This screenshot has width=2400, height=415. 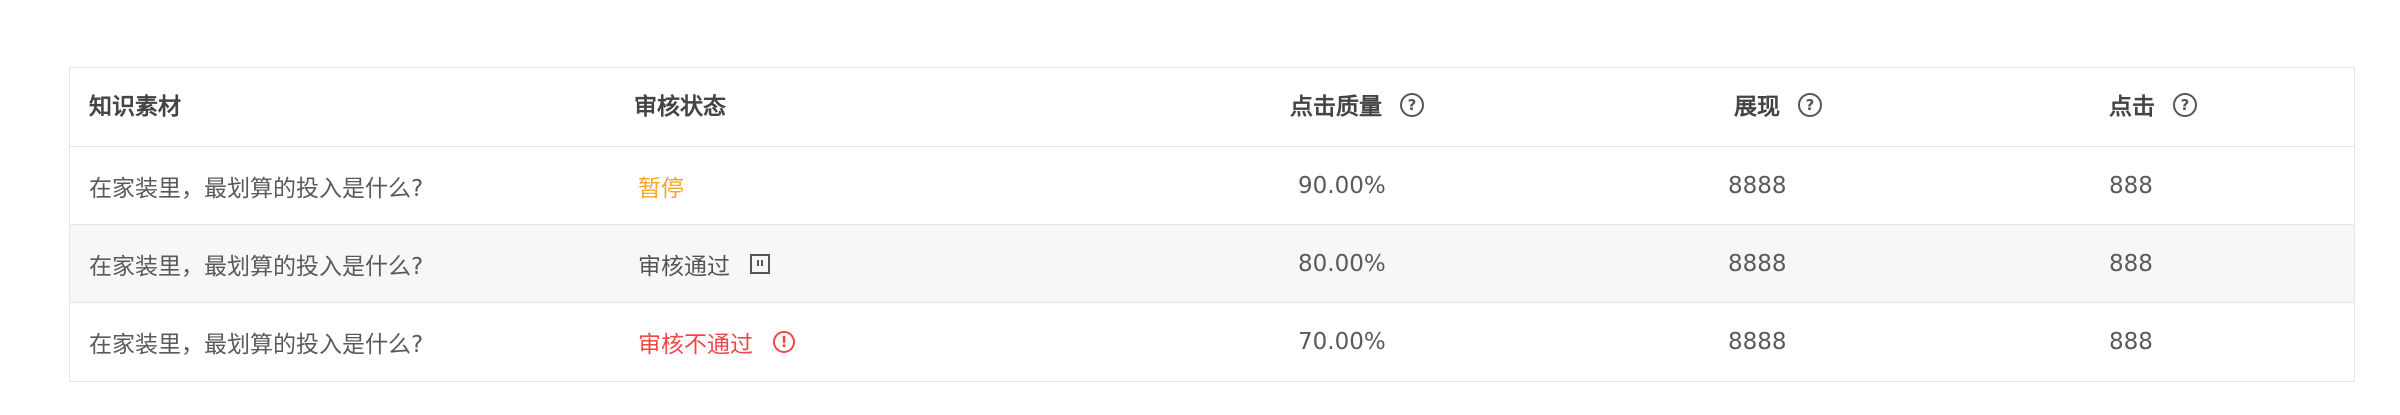 I want to click on status-cell: 审核通过, so click(x=704, y=263).